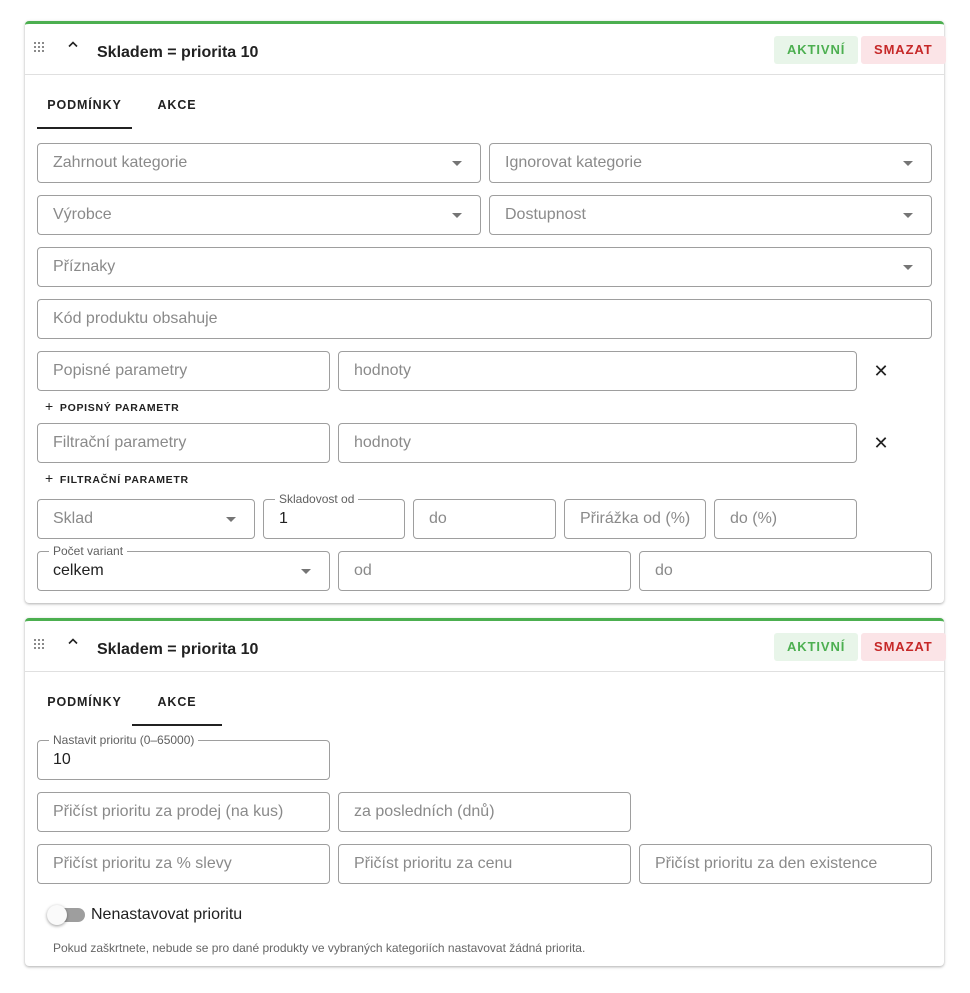 This screenshot has width=970, height=993. I want to click on no-priority-label: Nenastavovat prioritu, so click(167, 914).